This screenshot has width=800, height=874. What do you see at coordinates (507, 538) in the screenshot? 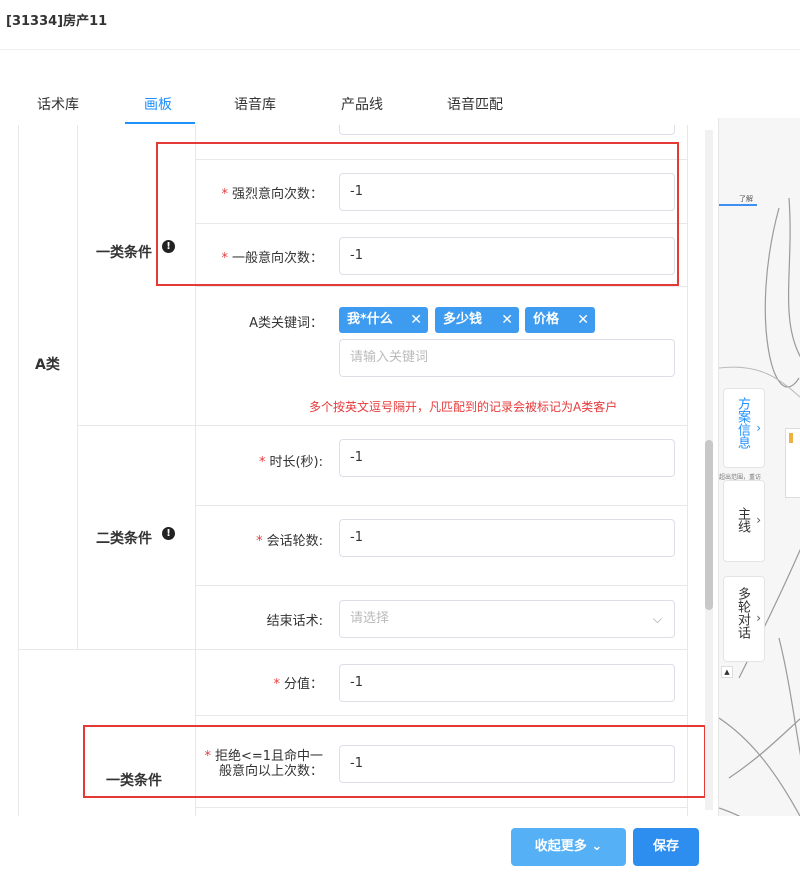
I see `rounds-input: -1` at bounding box center [507, 538].